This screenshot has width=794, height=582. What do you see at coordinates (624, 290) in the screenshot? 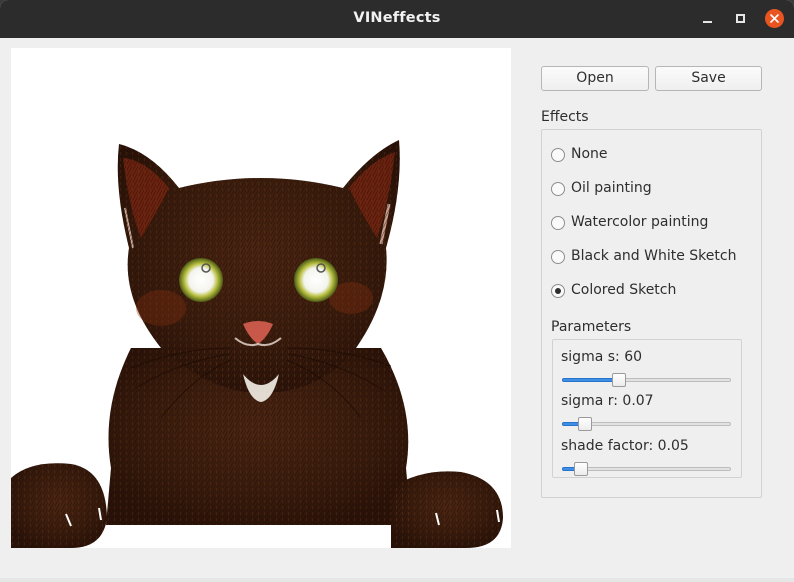
I see `effect-option-label: Colored Sketch` at bounding box center [624, 290].